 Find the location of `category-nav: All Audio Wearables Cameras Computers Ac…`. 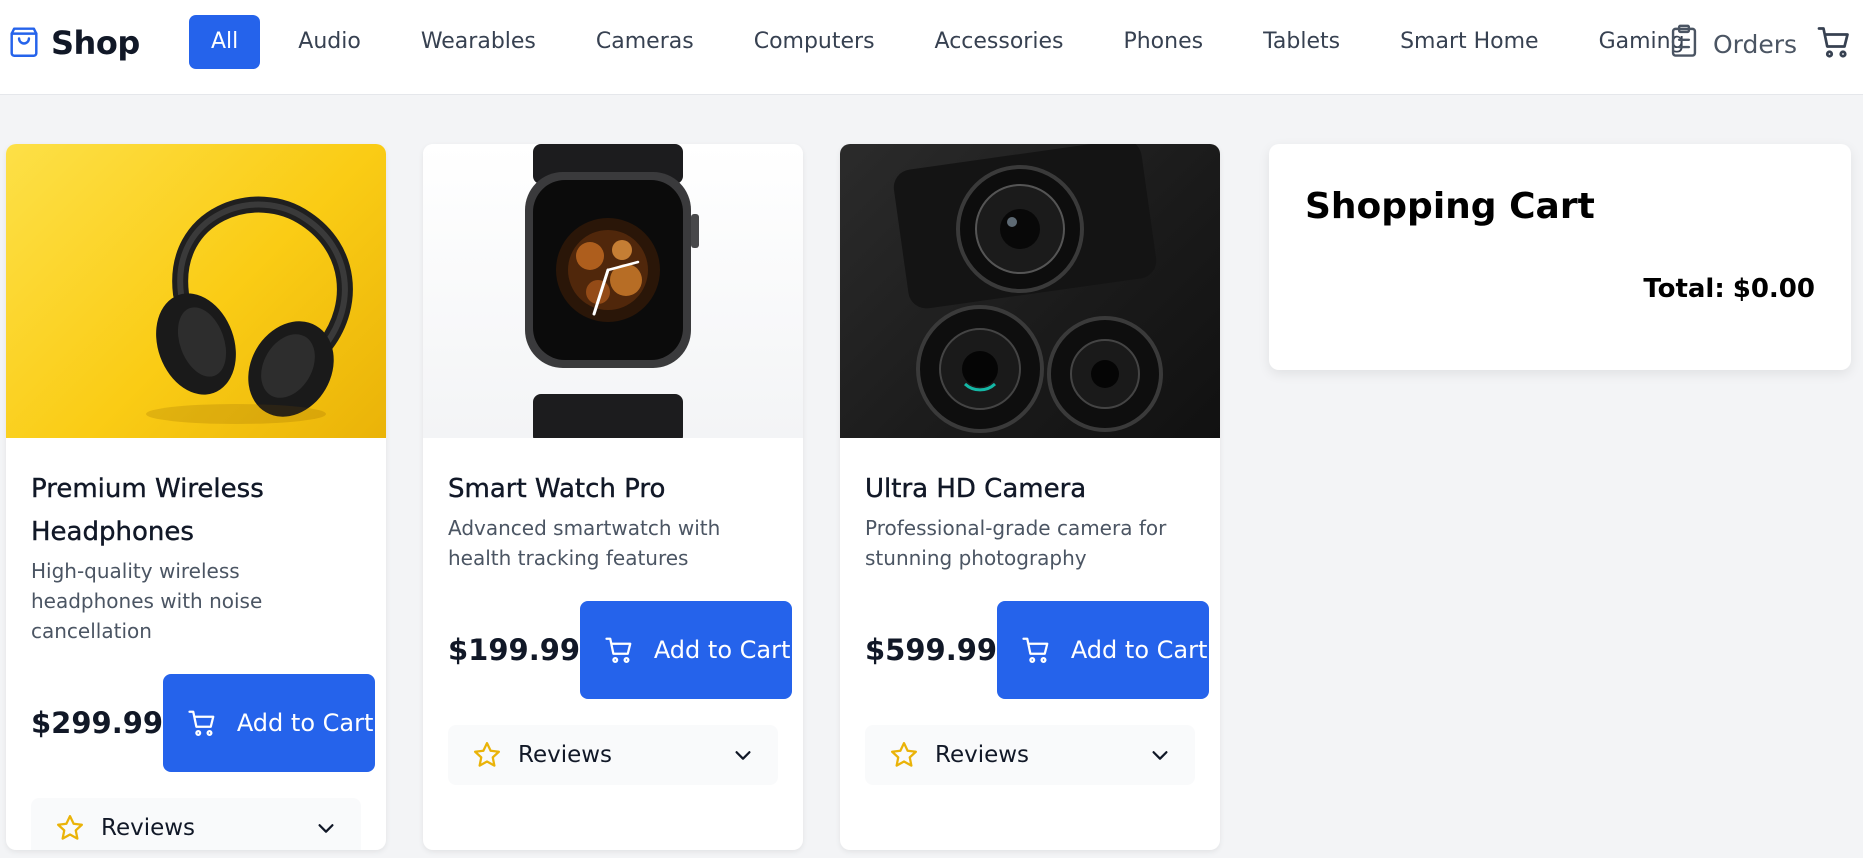

category-nav: All Audio Wearables Cameras Computers Ac… is located at coordinates (956, 42).